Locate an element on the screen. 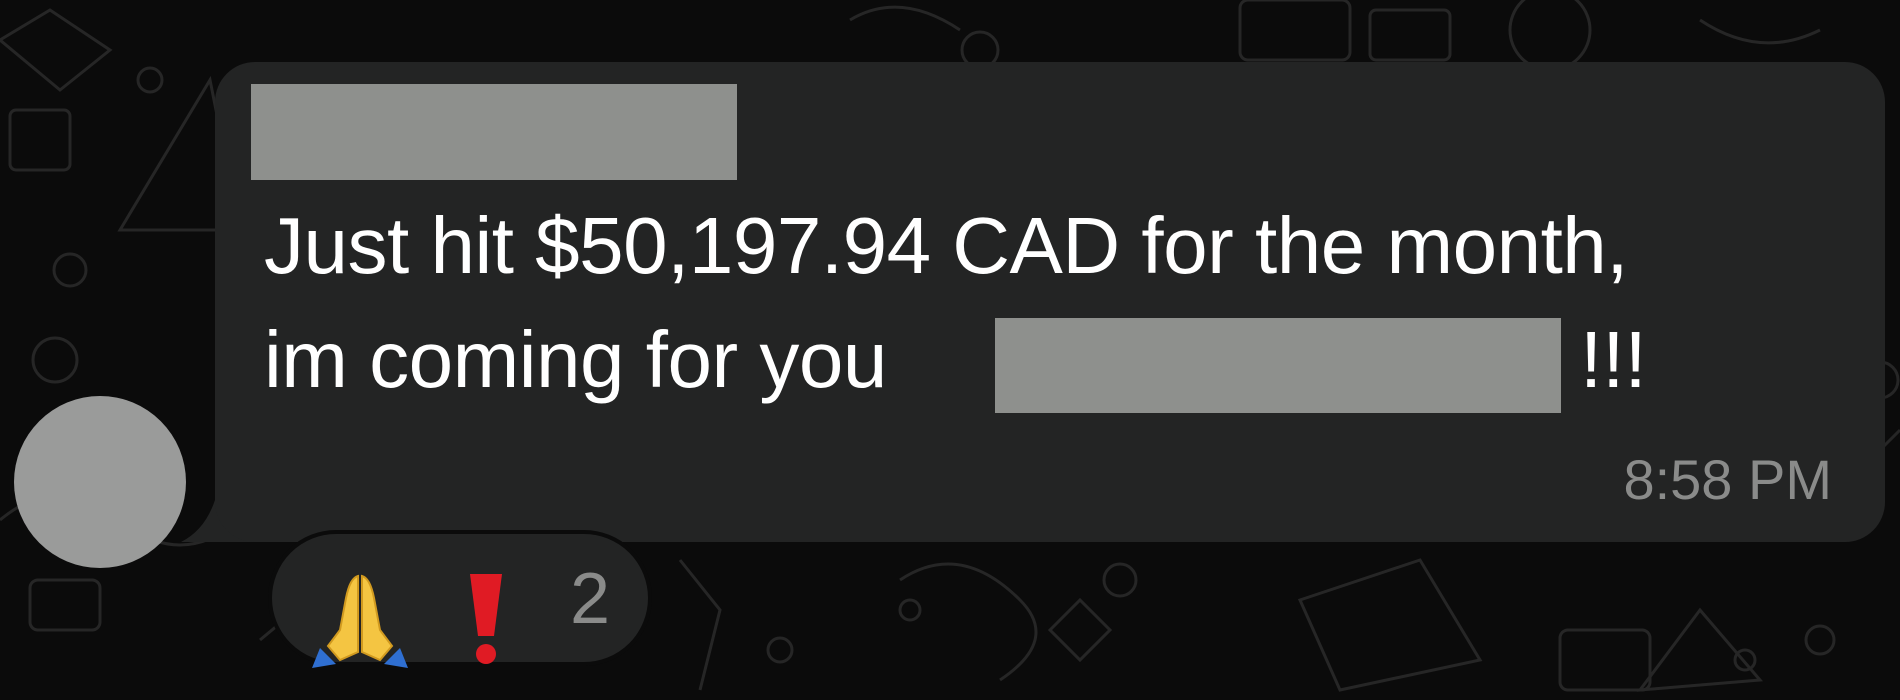 The height and width of the screenshot is (700, 1900). reactions-pill: 2 is located at coordinates (460, 599).